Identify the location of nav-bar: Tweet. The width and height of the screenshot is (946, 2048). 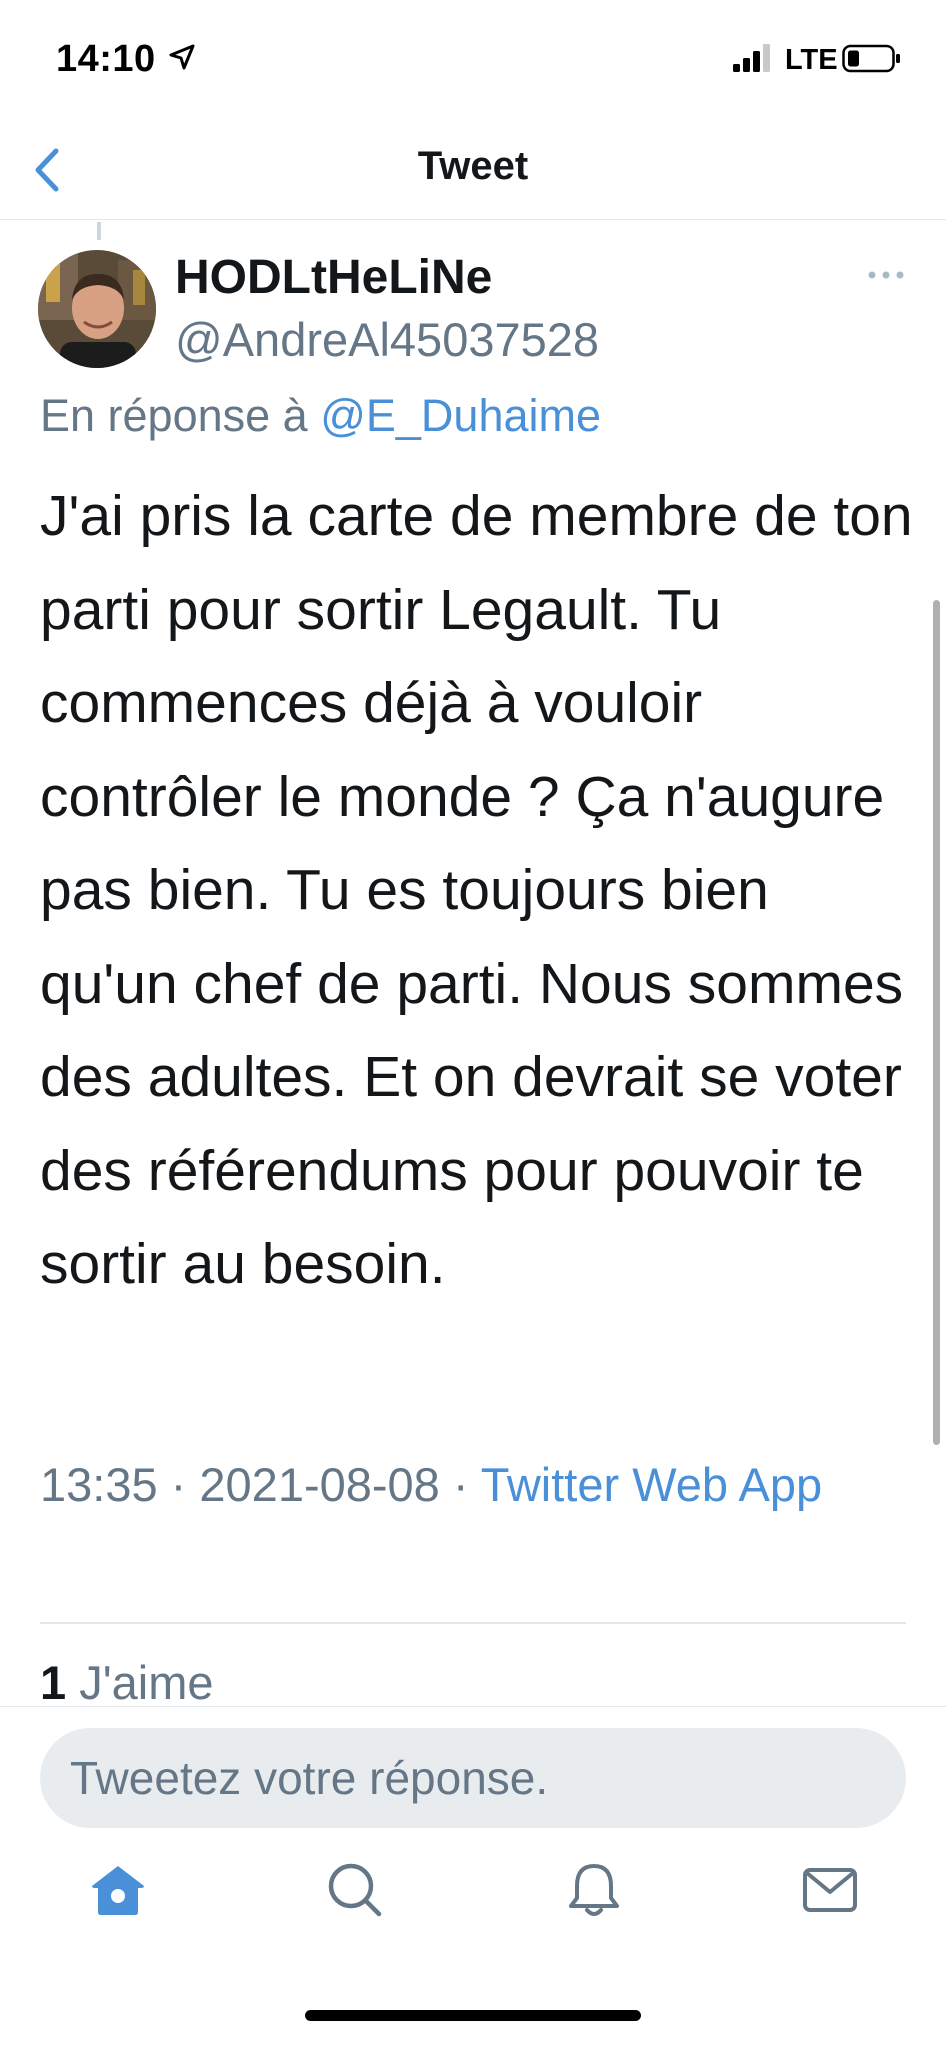
(473, 170).